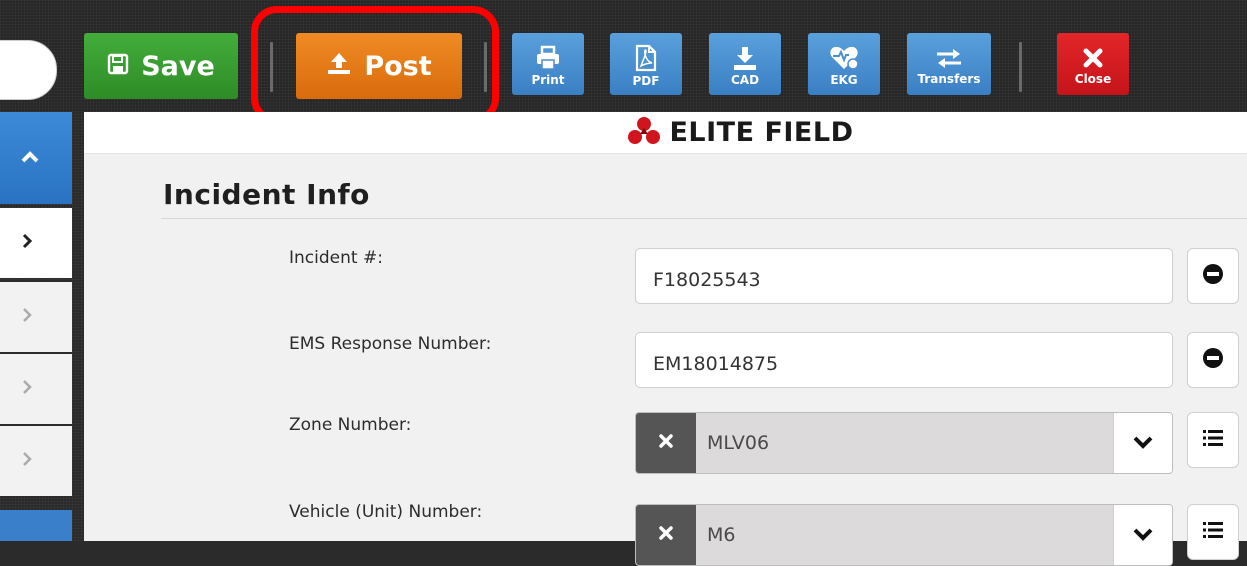 This screenshot has height=566, width=1247. I want to click on section-title: Incident Info, so click(266, 194).